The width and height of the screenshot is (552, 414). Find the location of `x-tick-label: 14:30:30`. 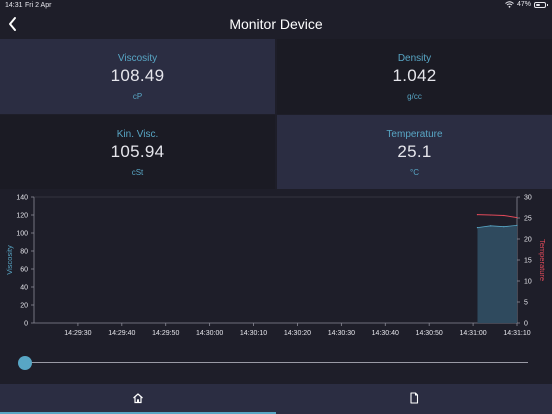

x-tick-label: 14:30:30 is located at coordinates (341, 333).